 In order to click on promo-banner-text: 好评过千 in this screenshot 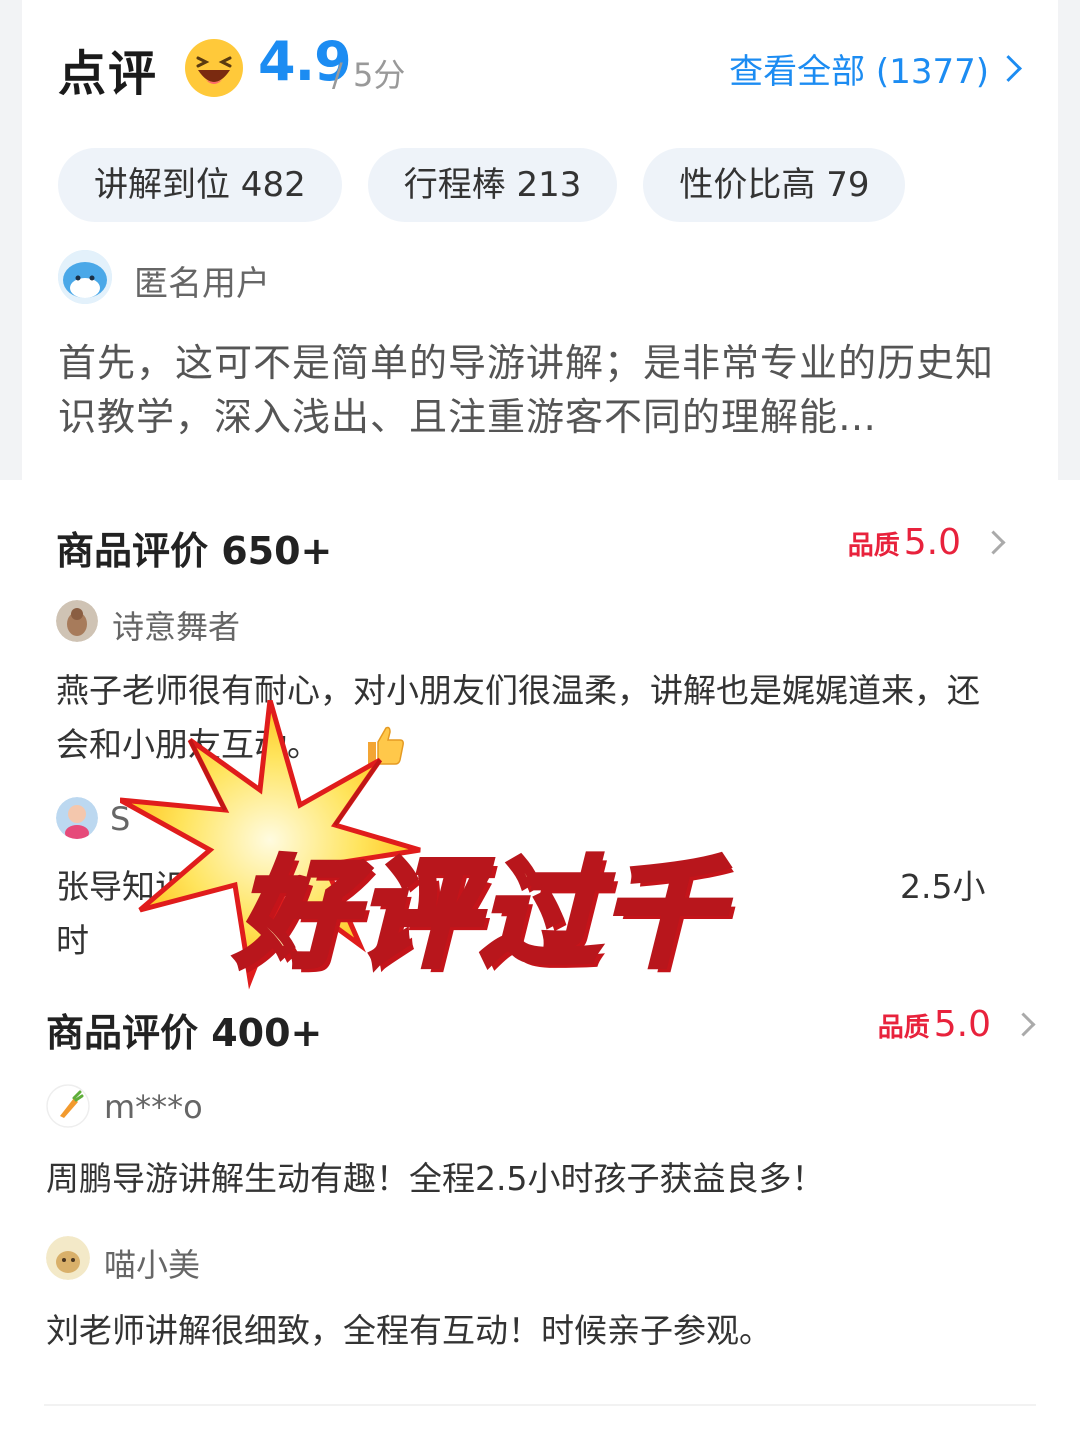, I will do `click(479, 914)`.